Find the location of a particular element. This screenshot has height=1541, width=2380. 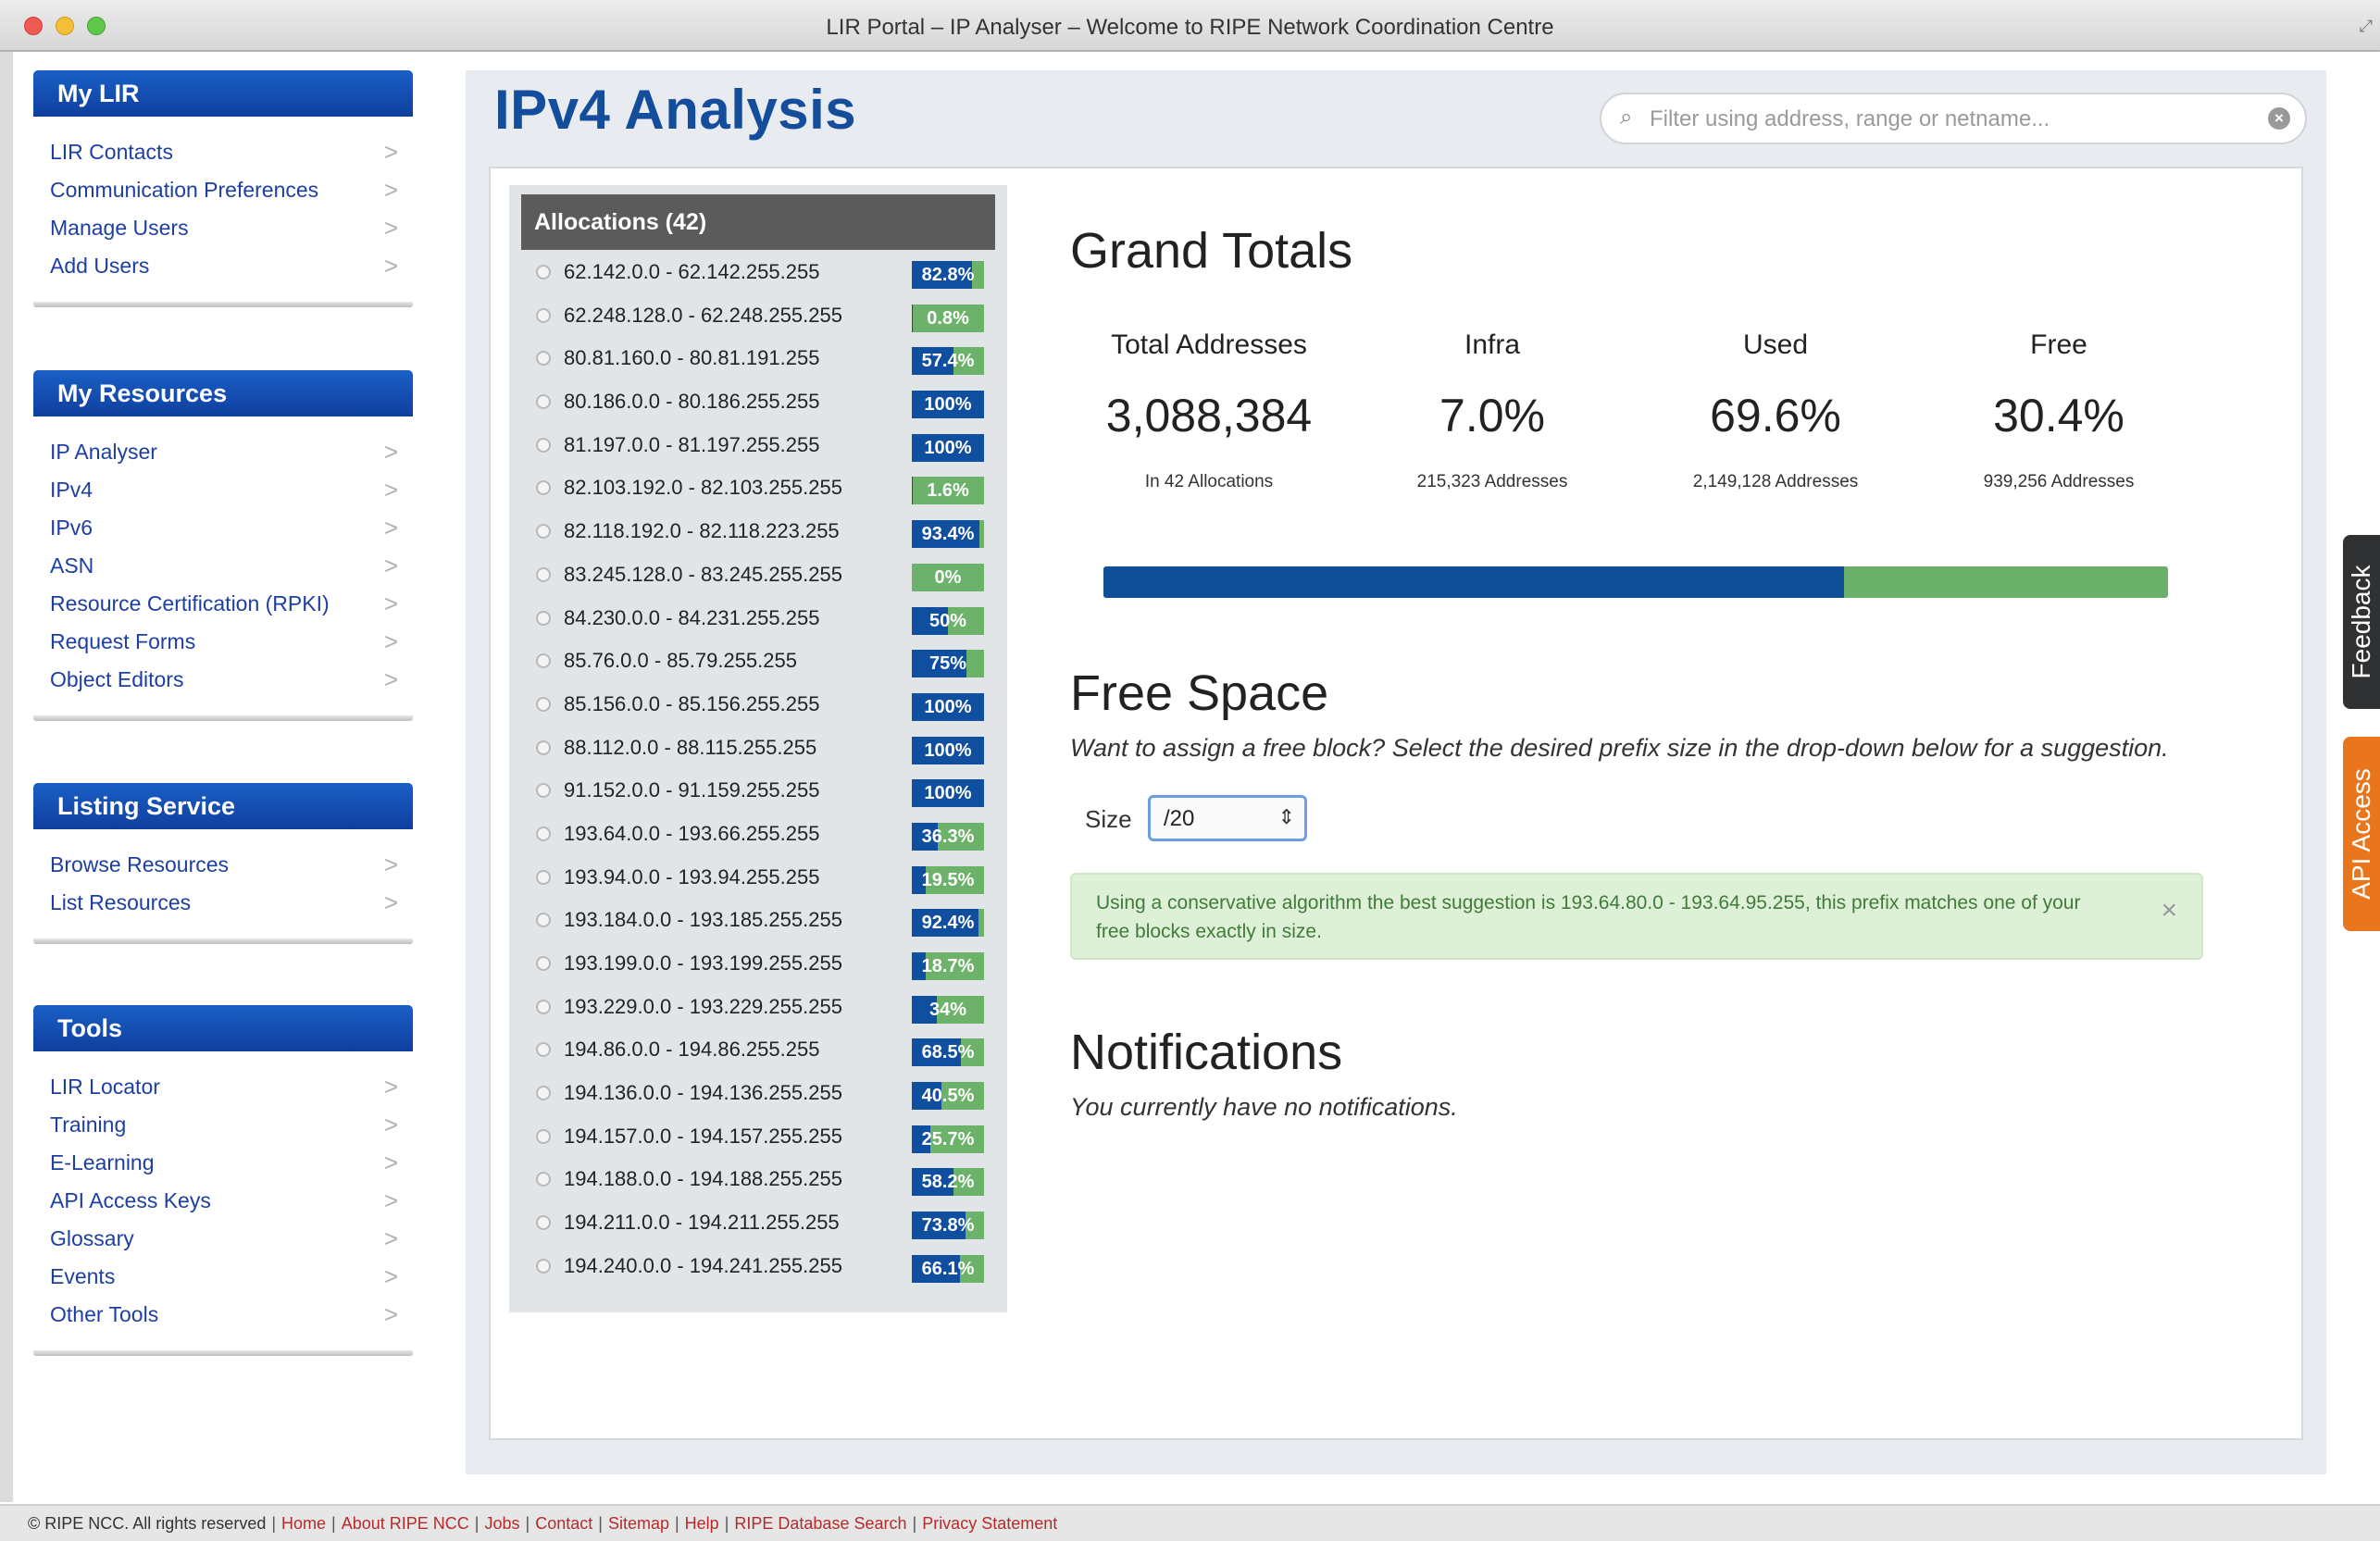

sidebar-item-ipv4: IPv4 > is located at coordinates (223, 490).